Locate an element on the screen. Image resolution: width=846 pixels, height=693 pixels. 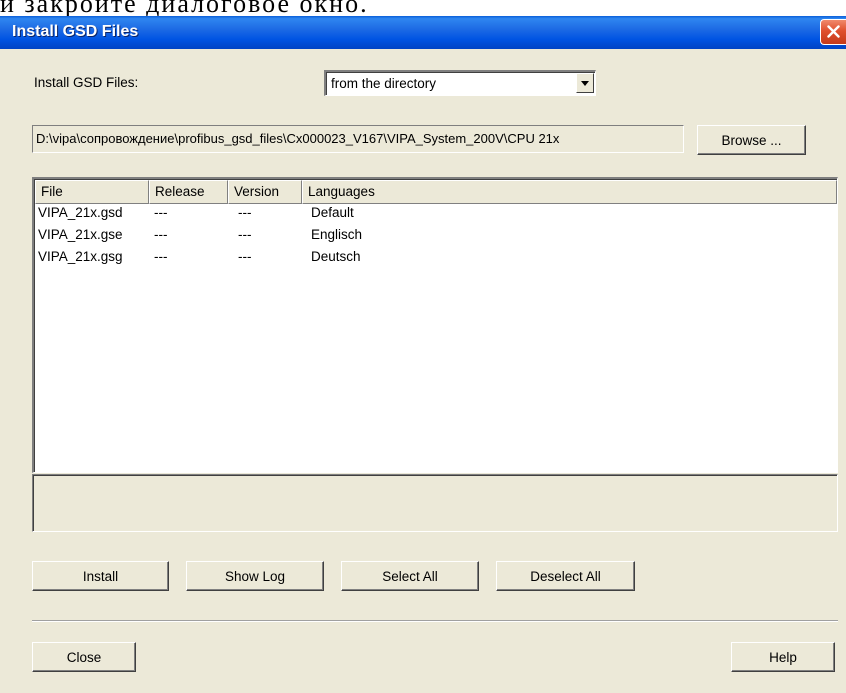
install-button: Install is located at coordinates (100, 576).